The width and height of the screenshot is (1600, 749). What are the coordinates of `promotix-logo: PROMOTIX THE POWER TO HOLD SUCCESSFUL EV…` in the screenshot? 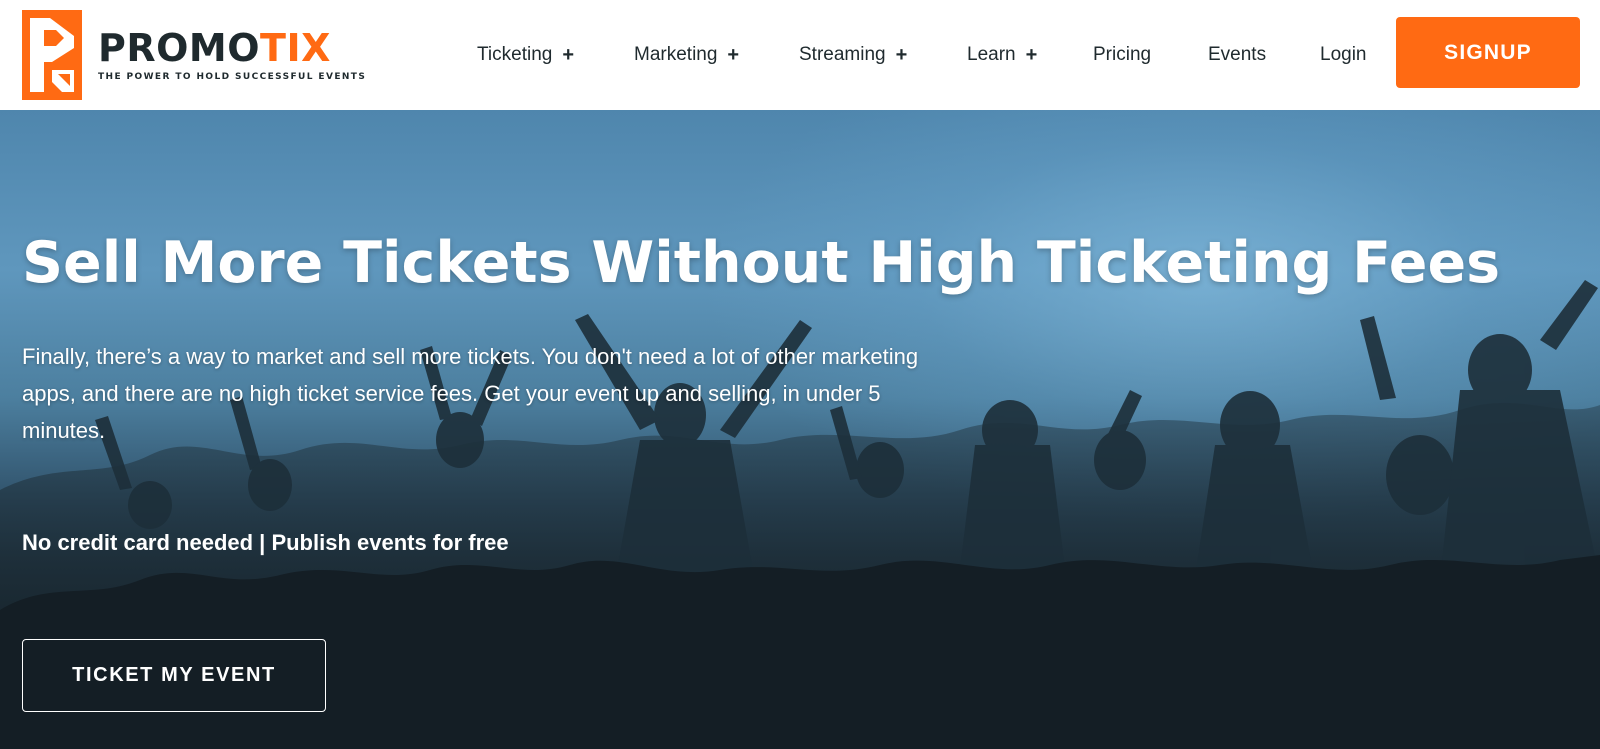 It's located at (194, 55).